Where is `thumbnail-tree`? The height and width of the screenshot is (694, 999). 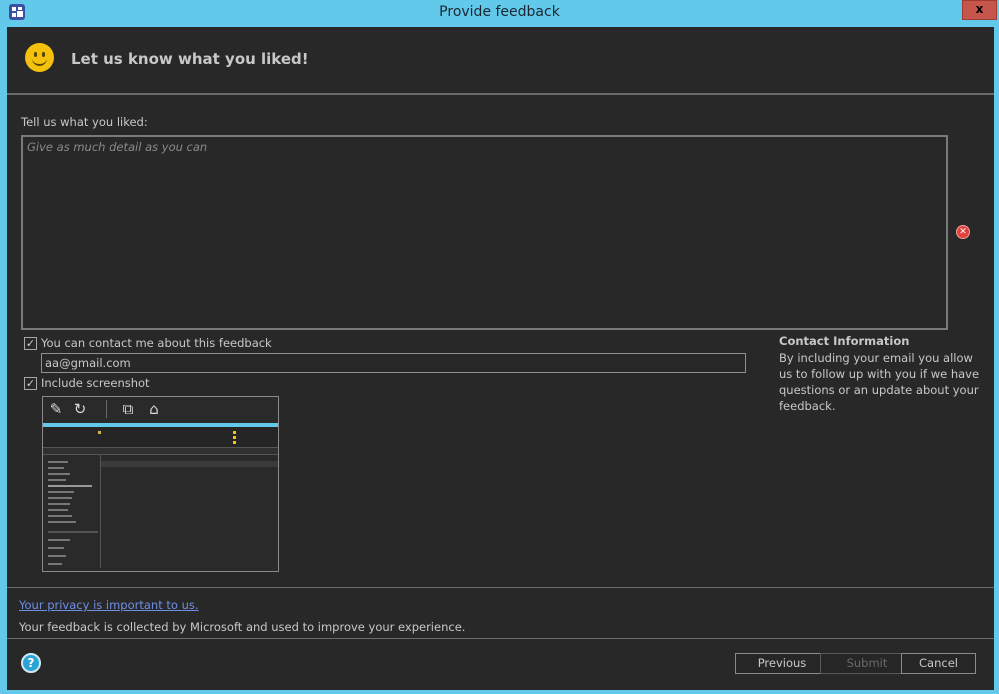 thumbnail-tree is located at coordinates (73, 511).